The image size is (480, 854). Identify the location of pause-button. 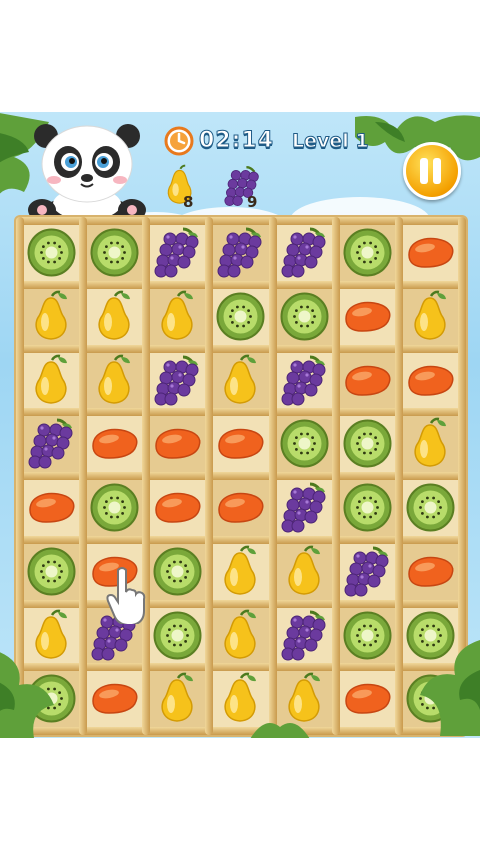
(432, 171).